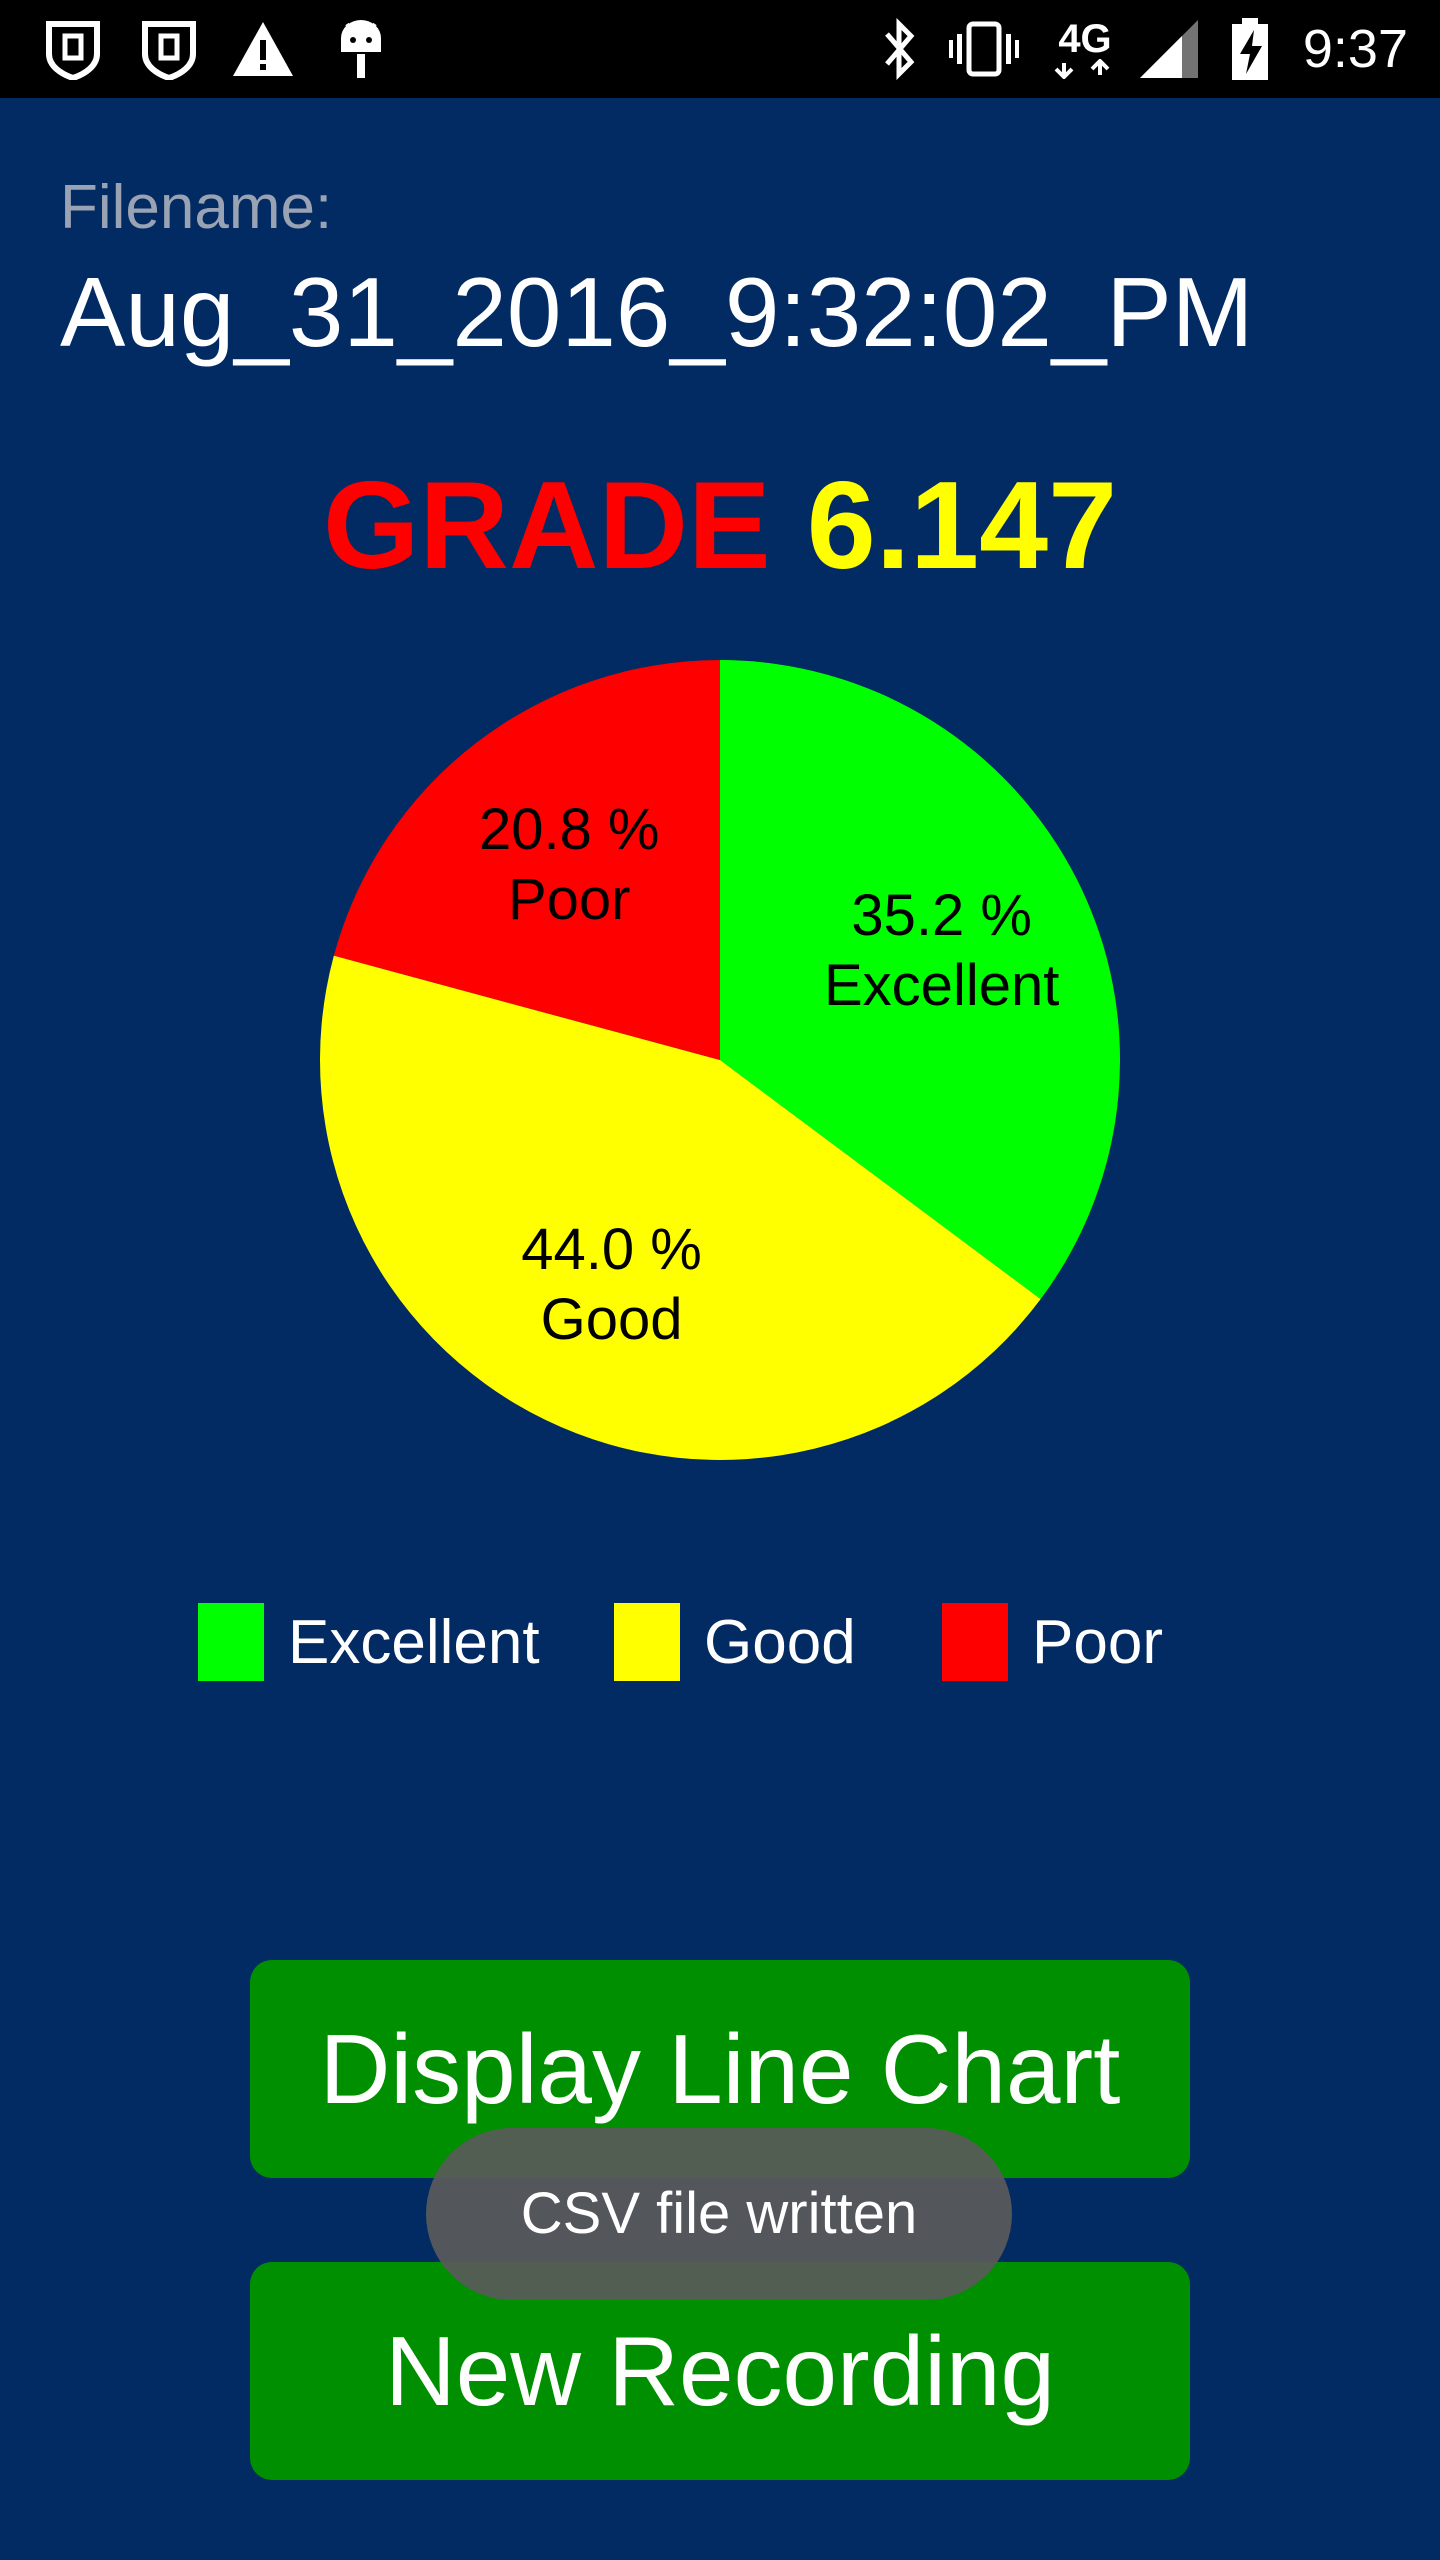  Describe the element at coordinates (414, 1642) in the screenshot. I see `legend-label: Excellent` at that location.